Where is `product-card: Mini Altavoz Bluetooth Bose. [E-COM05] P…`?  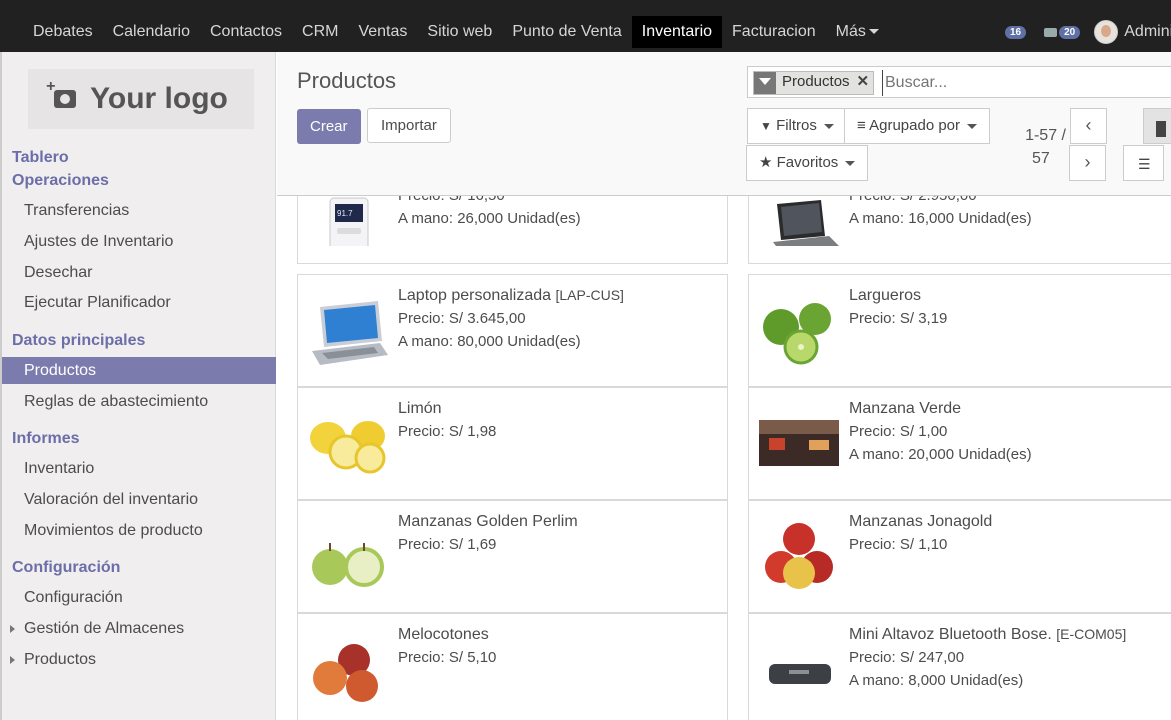 product-card: Mini Altavoz Bluetooth Bose. [E-COM05] P… is located at coordinates (959, 666).